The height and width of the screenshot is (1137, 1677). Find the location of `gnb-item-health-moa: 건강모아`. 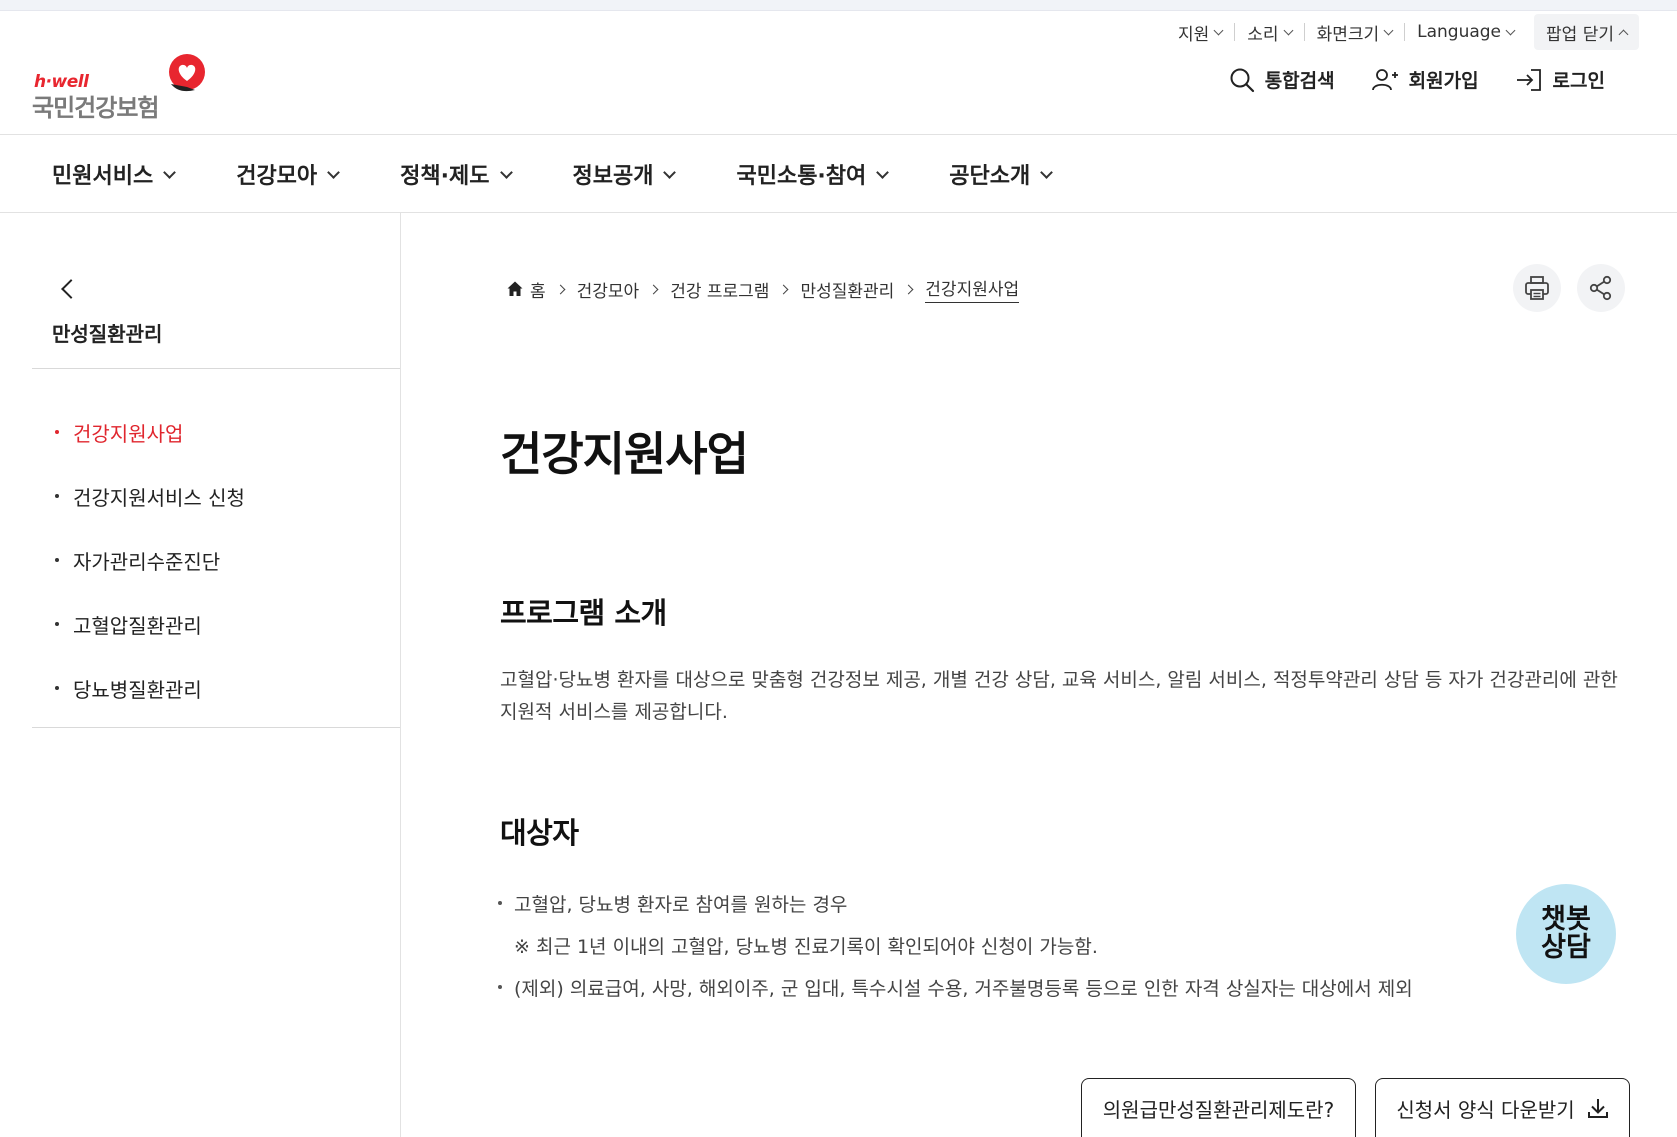

gnb-item-health-moa: 건강모아 is located at coordinates (288, 174).